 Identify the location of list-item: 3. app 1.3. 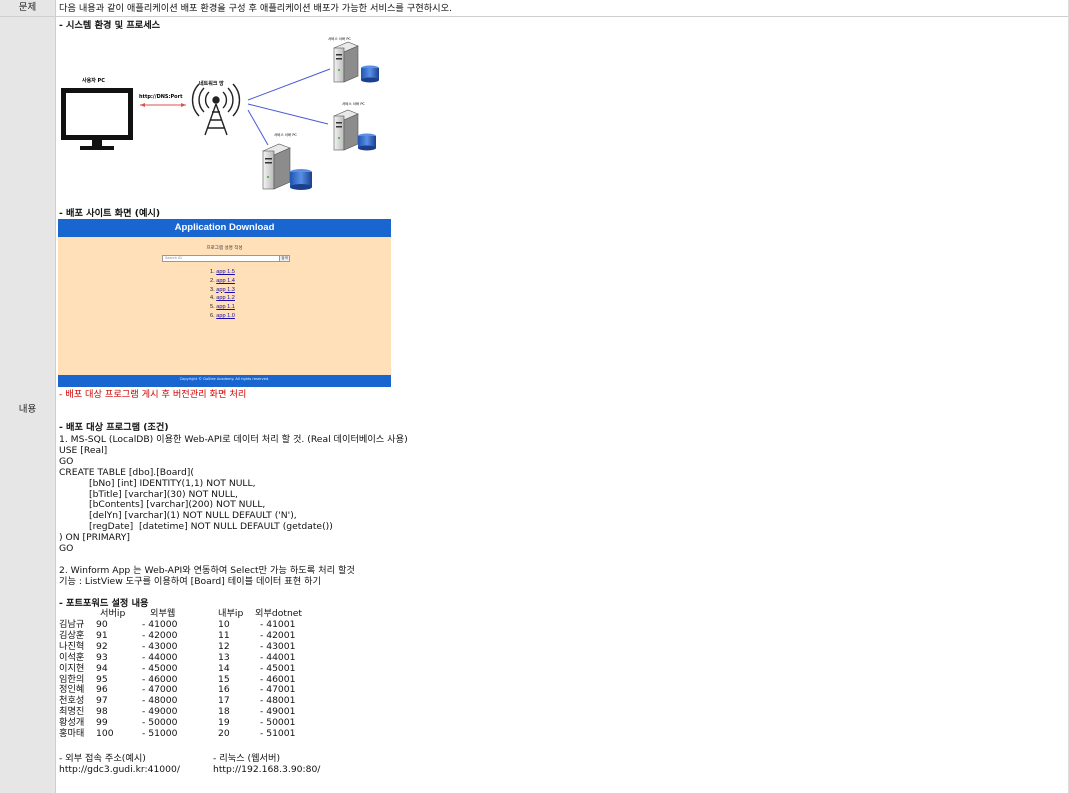
(222, 289).